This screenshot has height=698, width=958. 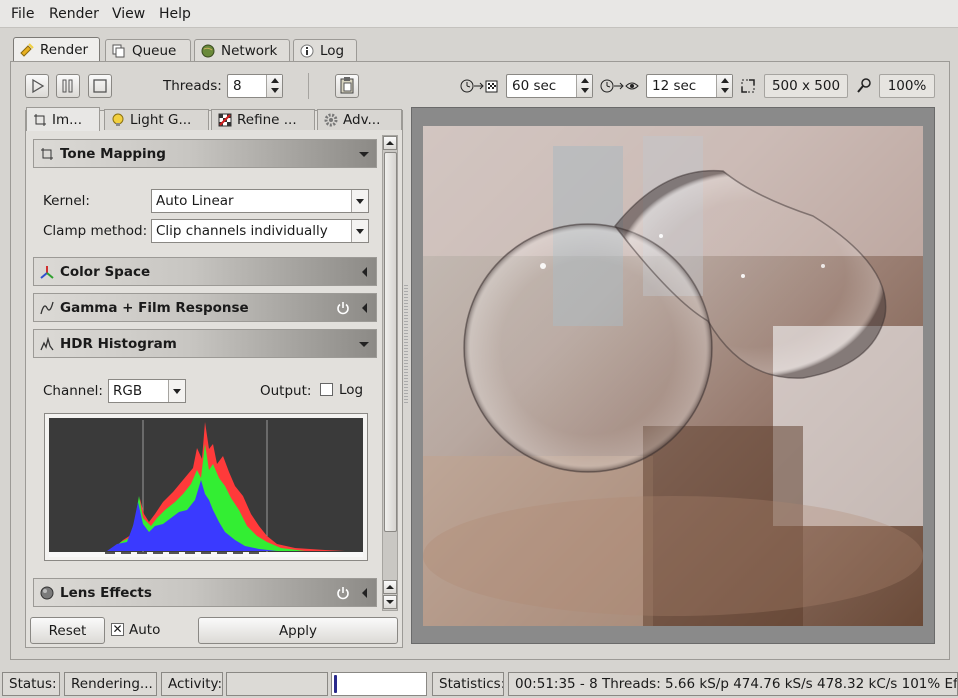 I want to click on curve-icon, so click(x=47, y=308).